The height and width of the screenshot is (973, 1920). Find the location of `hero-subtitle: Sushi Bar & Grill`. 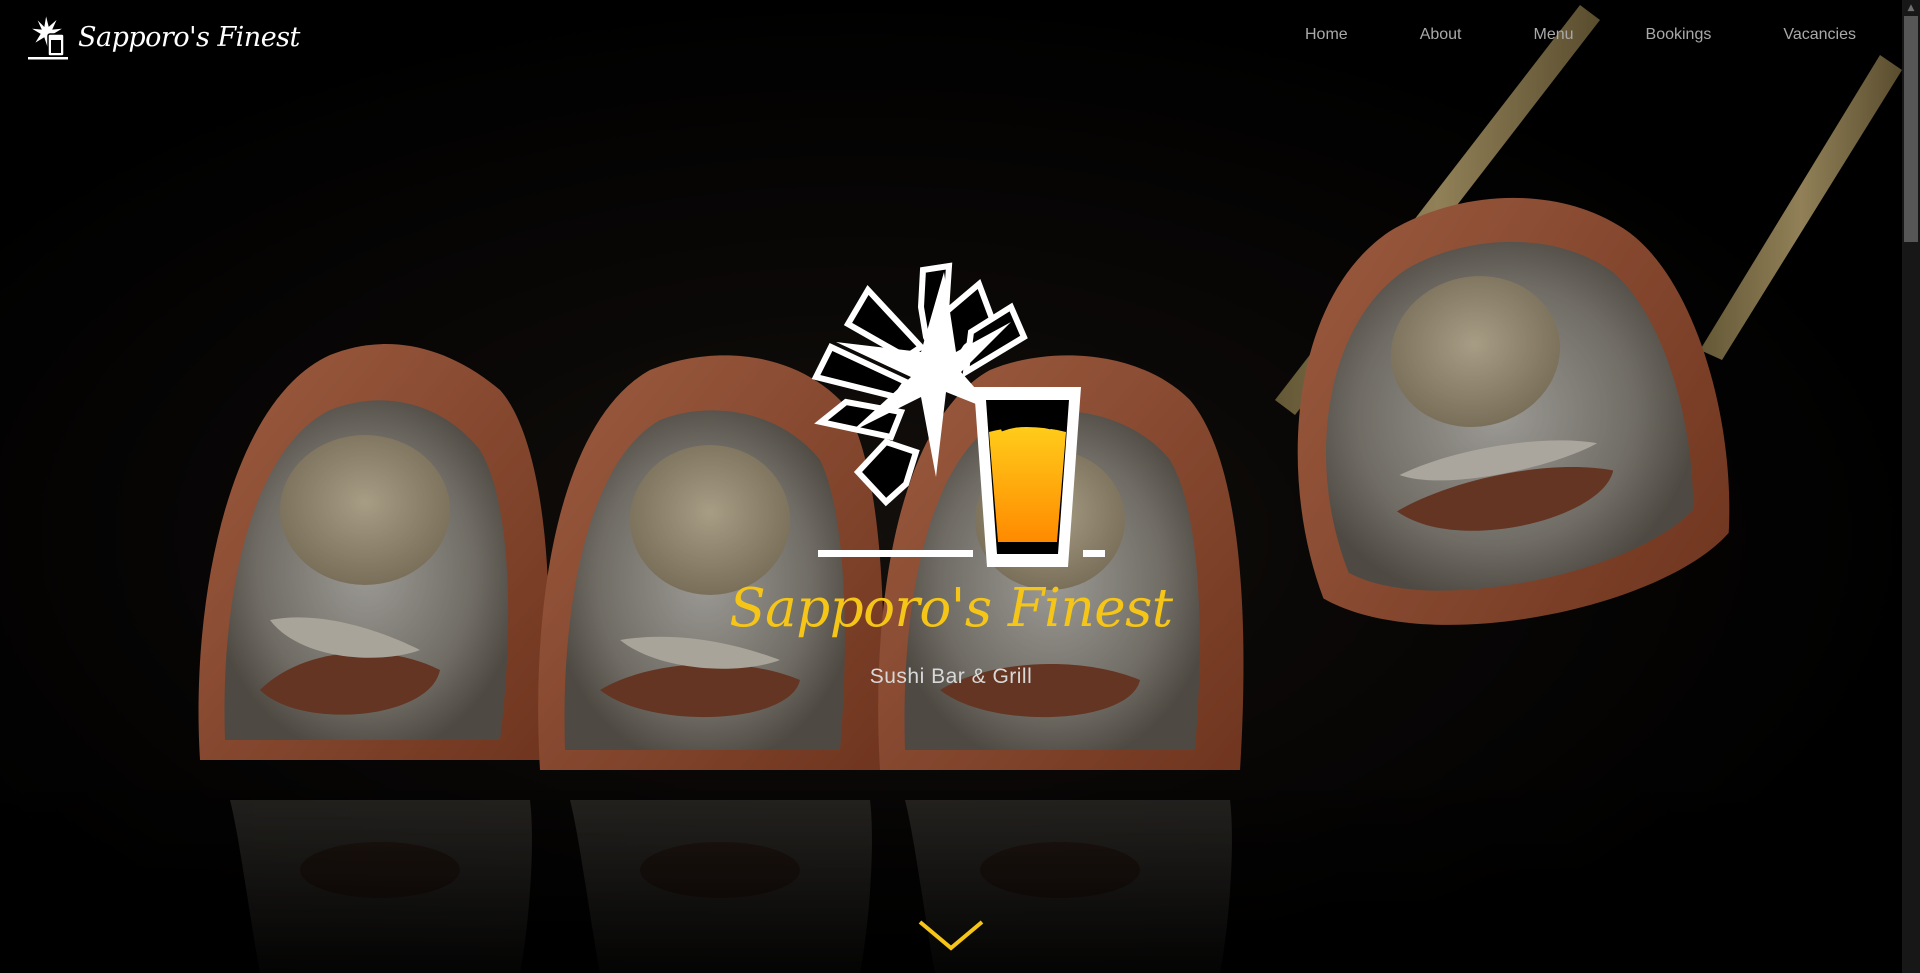

hero-subtitle: Sushi Bar & Grill is located at coordinates (951, 676).